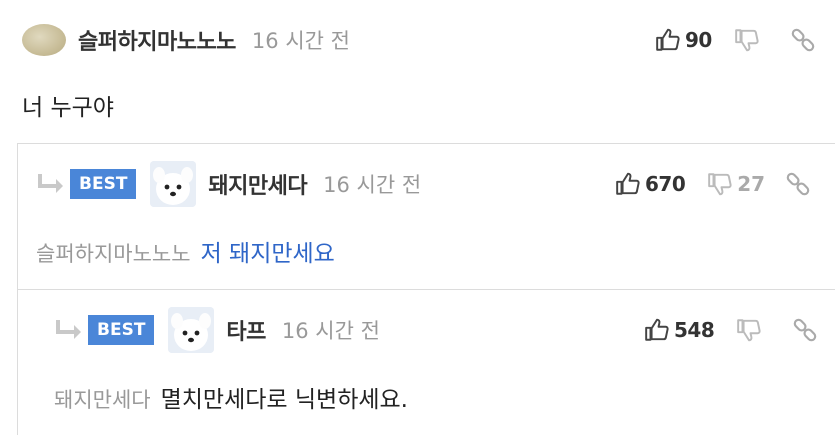 This screenshot has width=835, height=435. I want to click on mention-username: 돼지만세다, so click(102, 400).